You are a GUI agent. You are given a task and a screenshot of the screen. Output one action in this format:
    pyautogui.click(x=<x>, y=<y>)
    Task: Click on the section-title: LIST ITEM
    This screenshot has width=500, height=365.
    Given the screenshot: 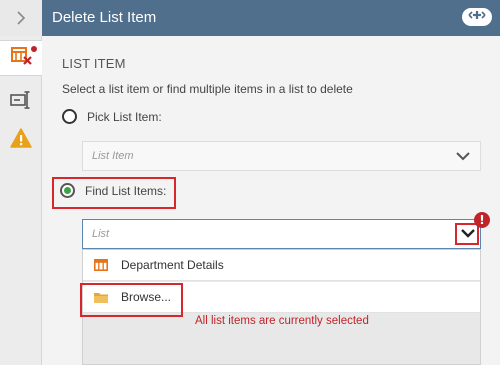 What is the action you would take?
    pyautogui.click(x=94, y=63)
    